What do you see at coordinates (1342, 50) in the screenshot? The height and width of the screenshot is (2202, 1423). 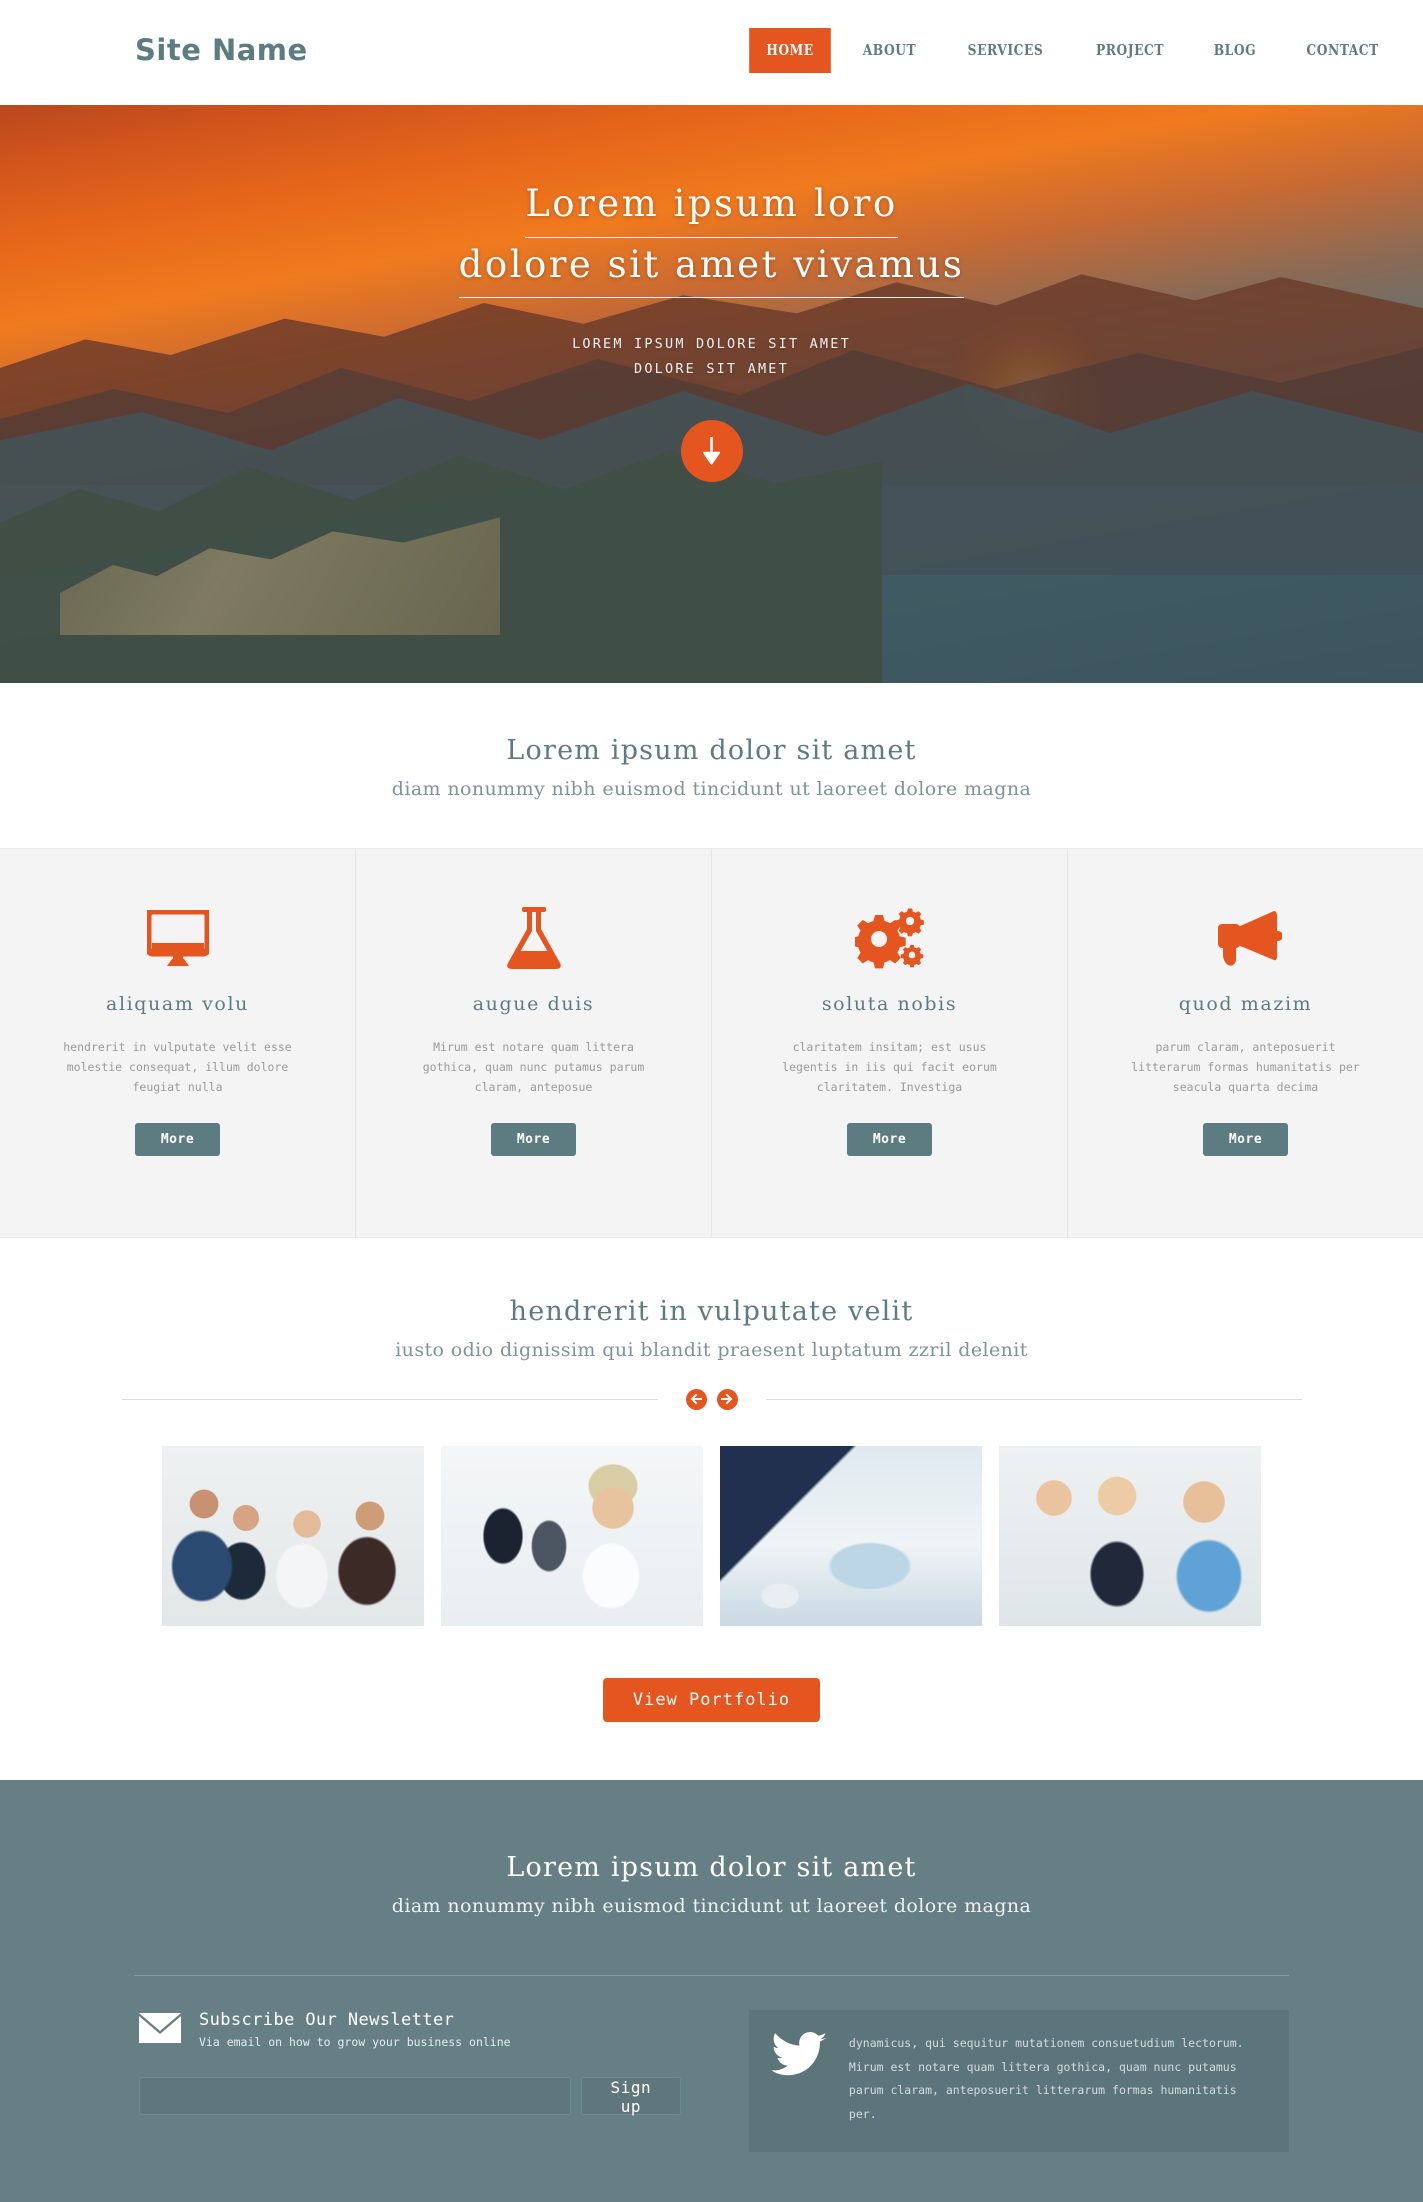 I see `nav-item-contact: CONTACT` at bounding box center [1342, 50].